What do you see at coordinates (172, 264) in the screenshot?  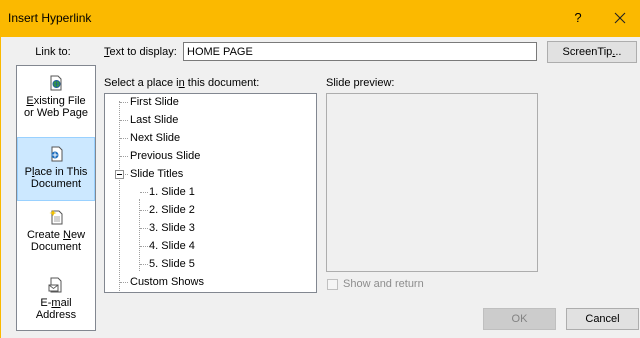 I see `tree-item-slide-5: 5. Slide 5` at bounding box center [172, 264].